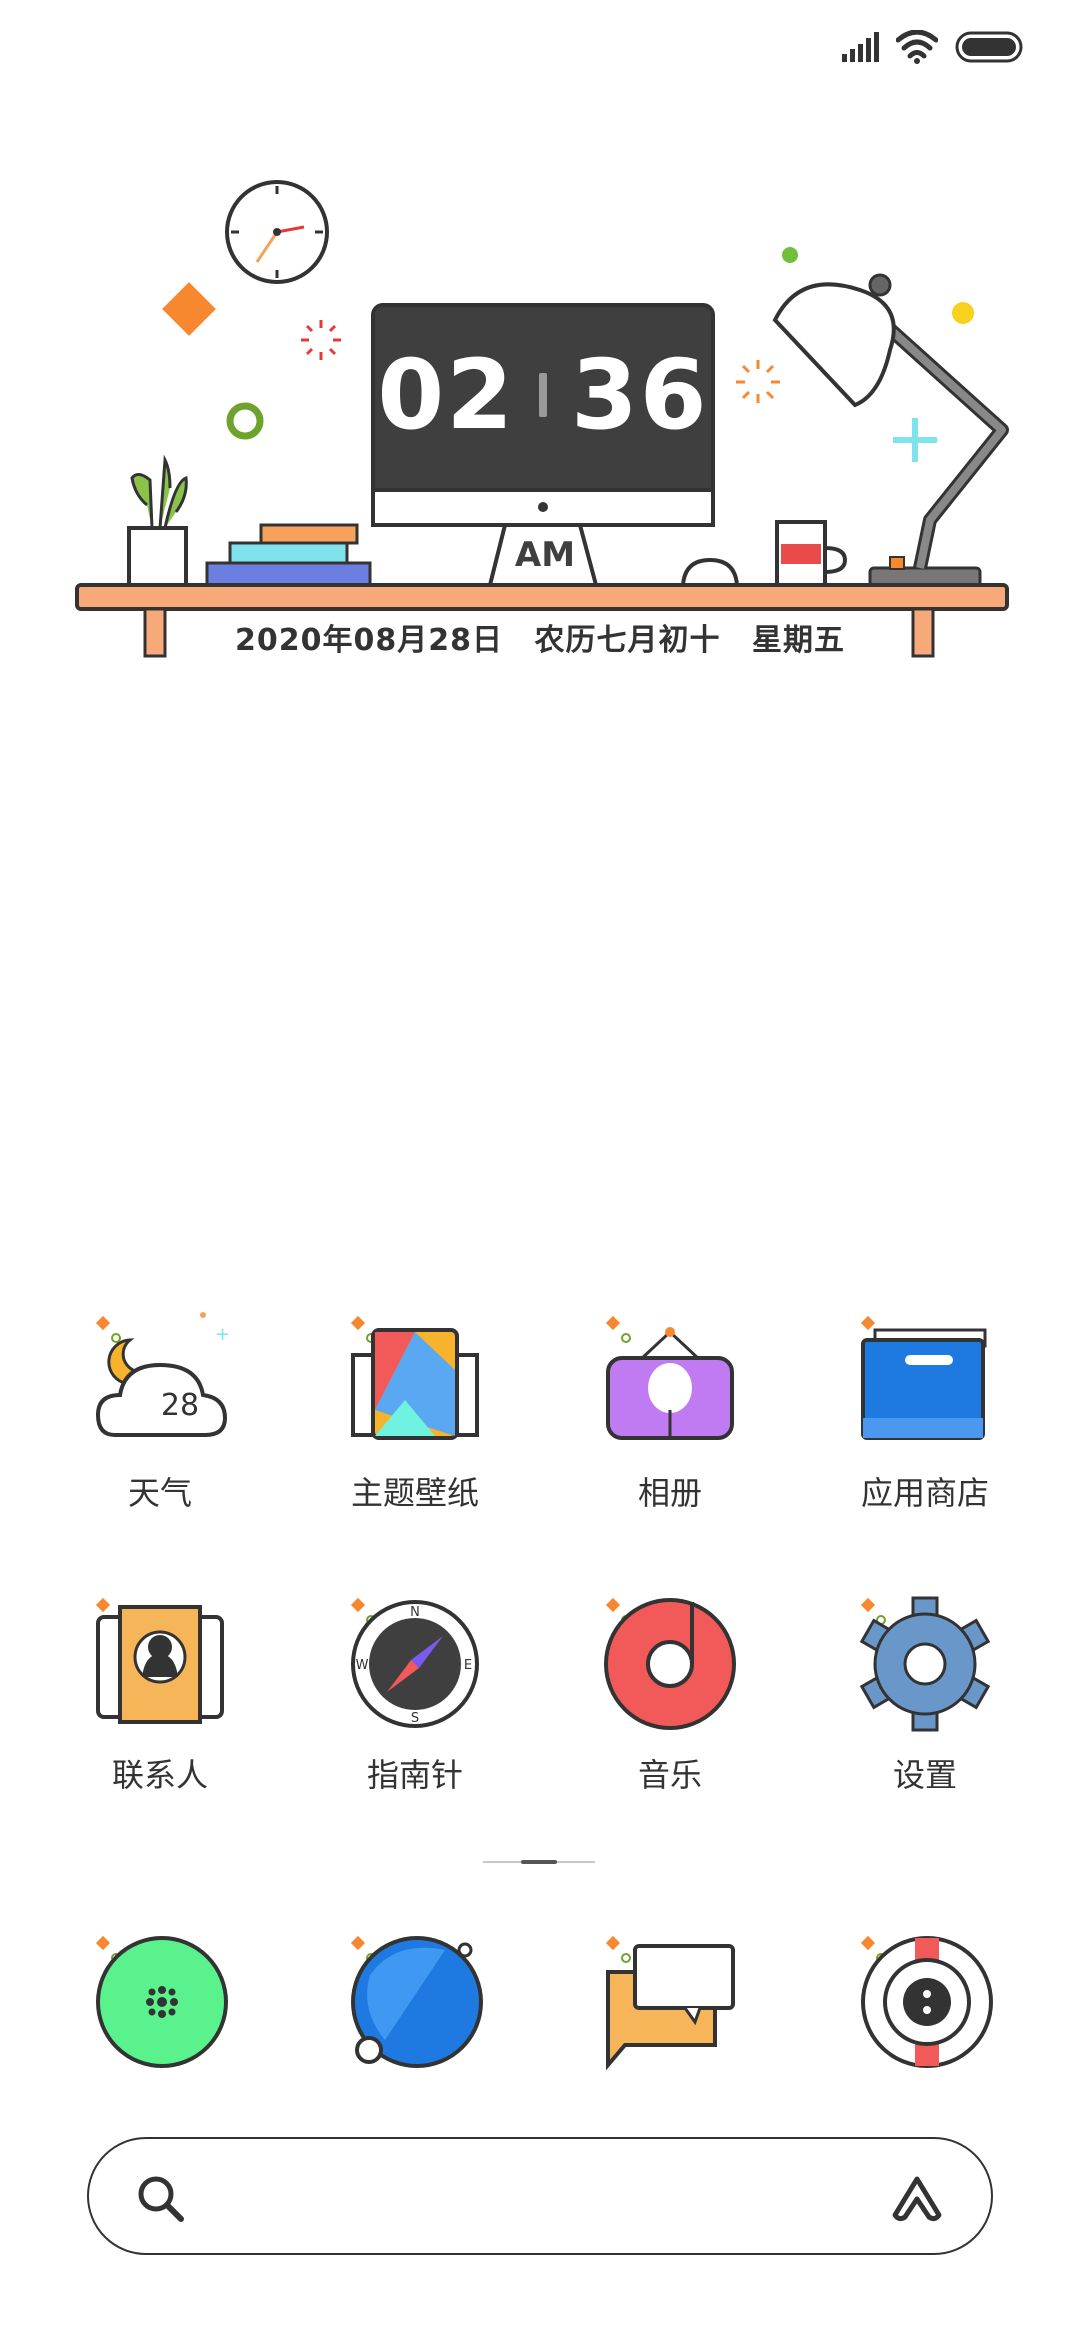  What do you see at coordinates (415, 1380) in the screenshot?
I see `themes-icon` at bounding box center [415, 1380].